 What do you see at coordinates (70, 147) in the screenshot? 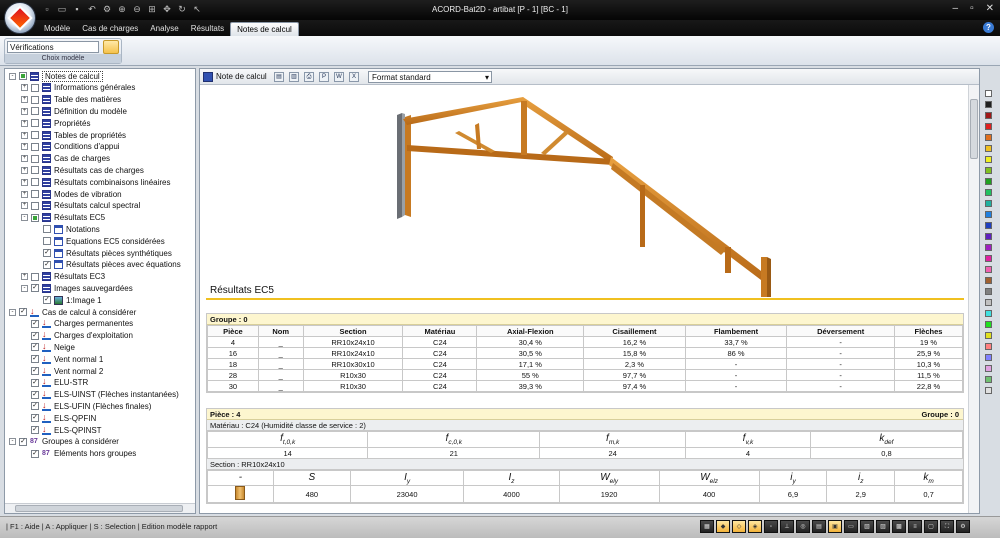
I see `tree-item: + Conditions d'appui` at bounding box center [70, 147].